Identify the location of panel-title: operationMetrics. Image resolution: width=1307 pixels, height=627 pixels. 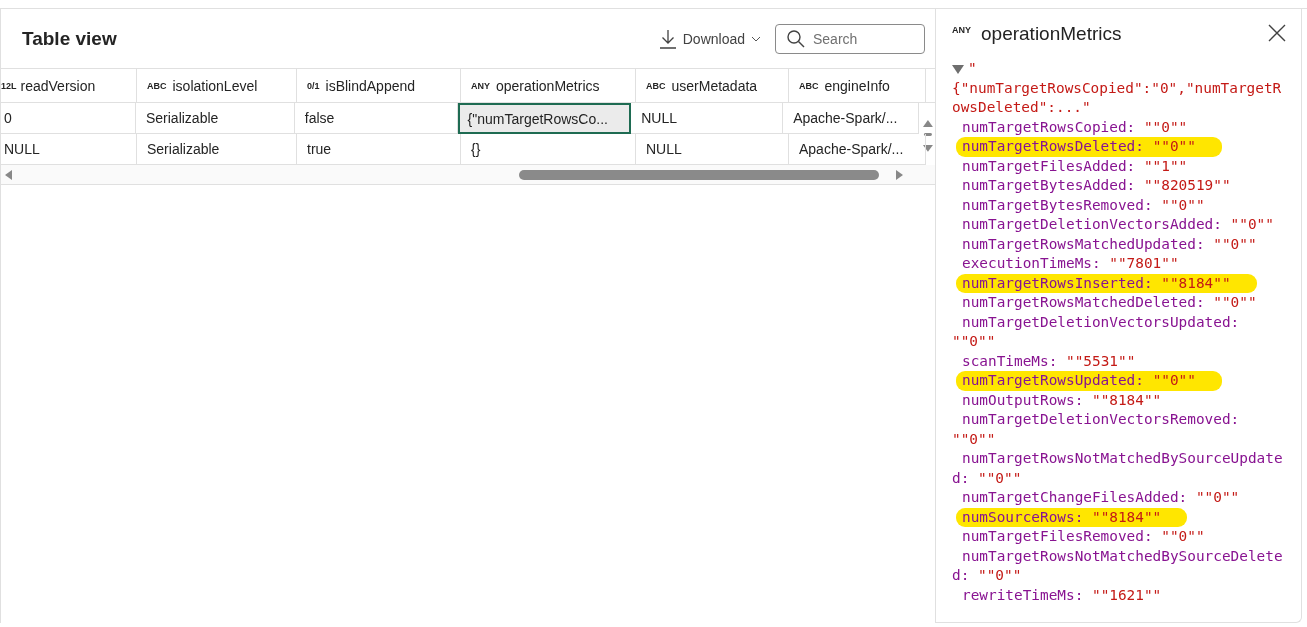
(1052, 34).